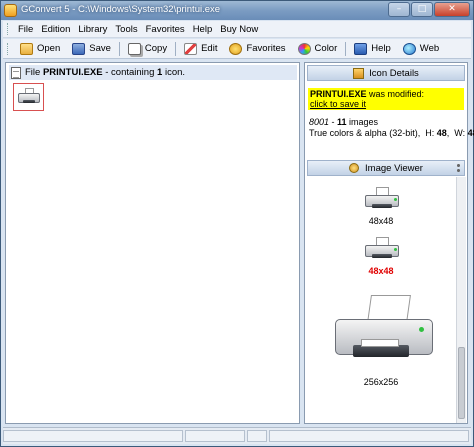 This screenshot has width=474, height=447. I want to click on image-viewer-header: Image Viewer, so click(386, 168).